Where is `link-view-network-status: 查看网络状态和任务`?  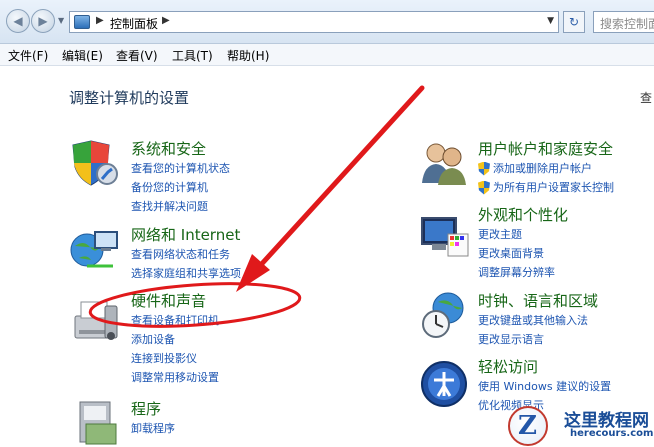
link-view-network-status: 查看网络状态和任务 is located at coordinates (186, 254).